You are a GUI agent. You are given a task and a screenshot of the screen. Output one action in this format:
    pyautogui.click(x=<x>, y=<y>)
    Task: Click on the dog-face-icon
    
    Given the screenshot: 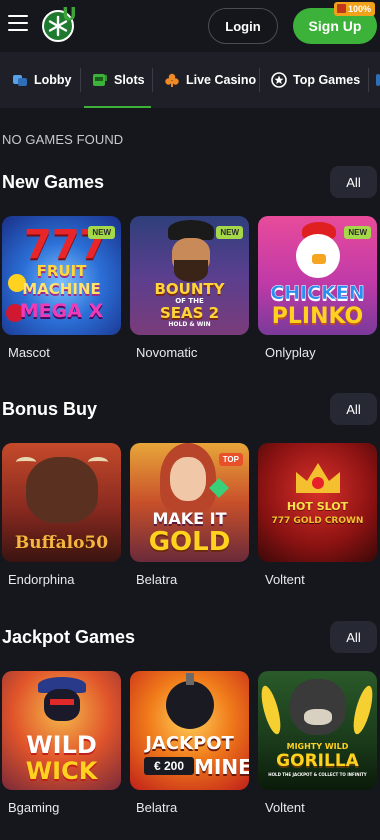 What is the action you would take?
    pyautogui.click(x=62, y=705)
    